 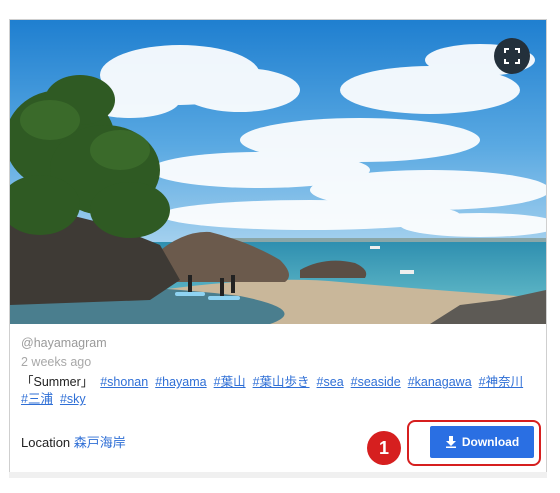 I want to click on hashtag-link: #shonan, so click(x=124, y=382).